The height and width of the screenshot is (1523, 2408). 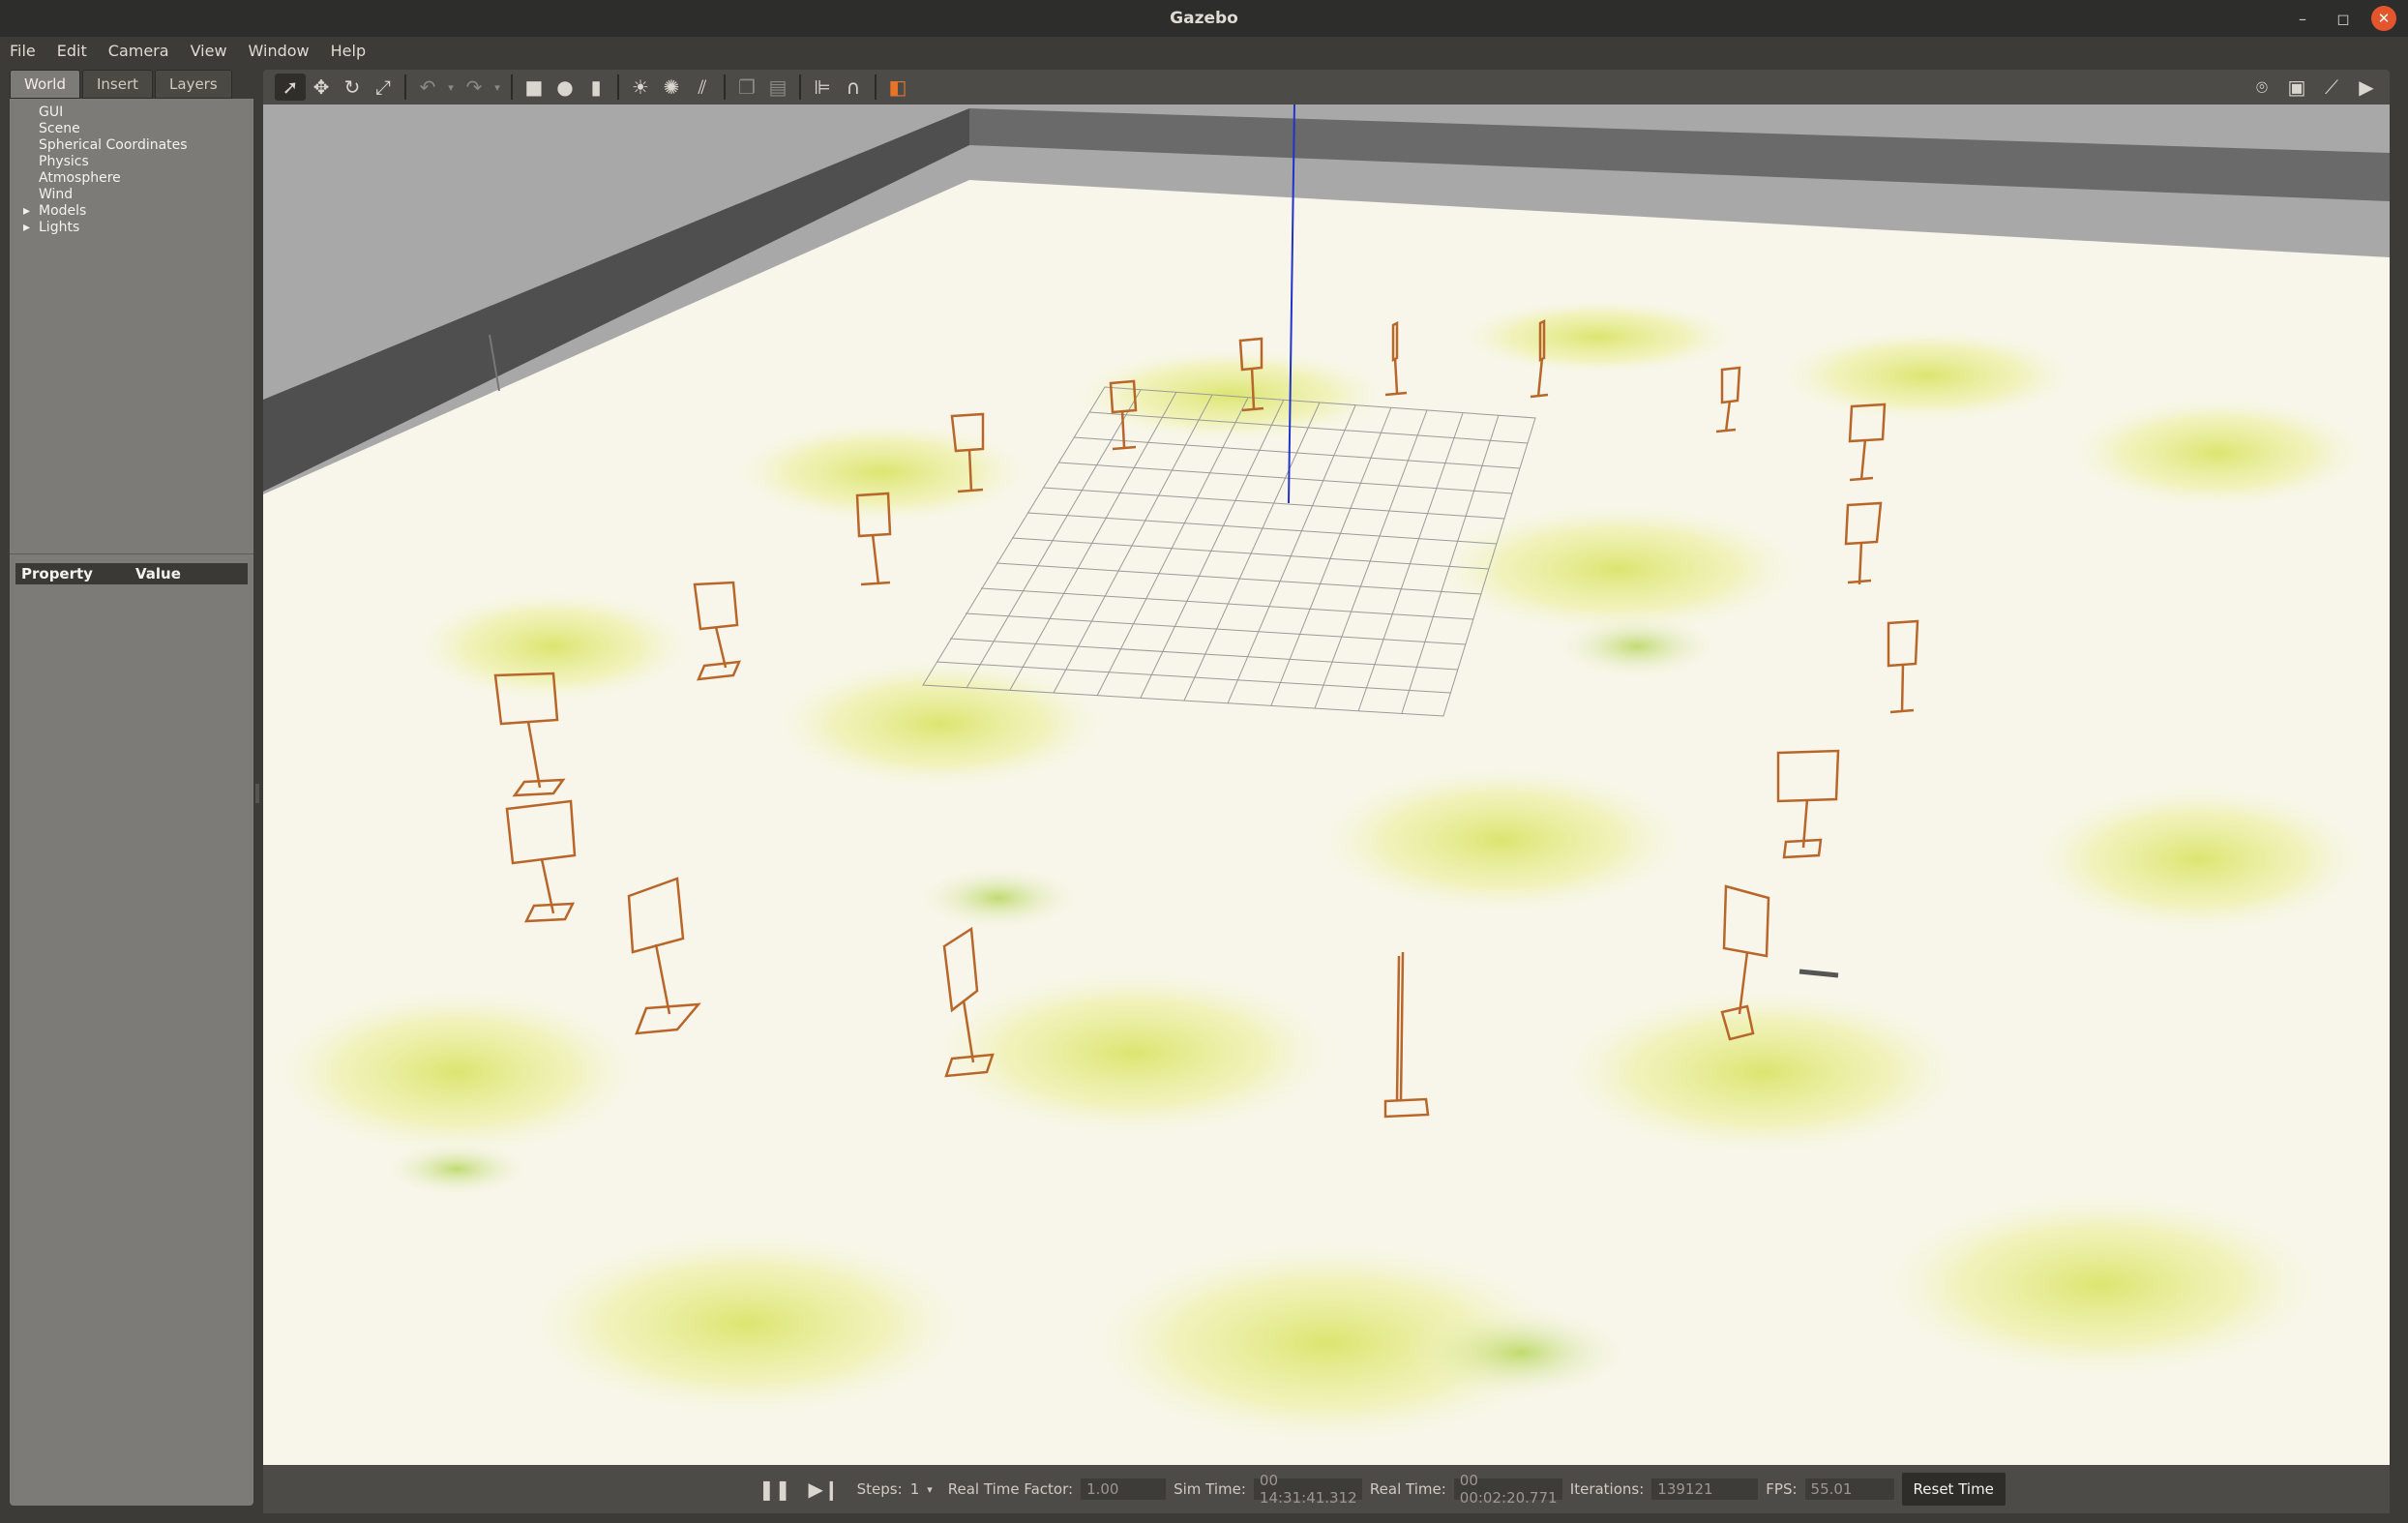 What do you see at coordinates (131, 211) in the screenshot?
I see `tree-item-models: Models` at bounding box center [131, 211].